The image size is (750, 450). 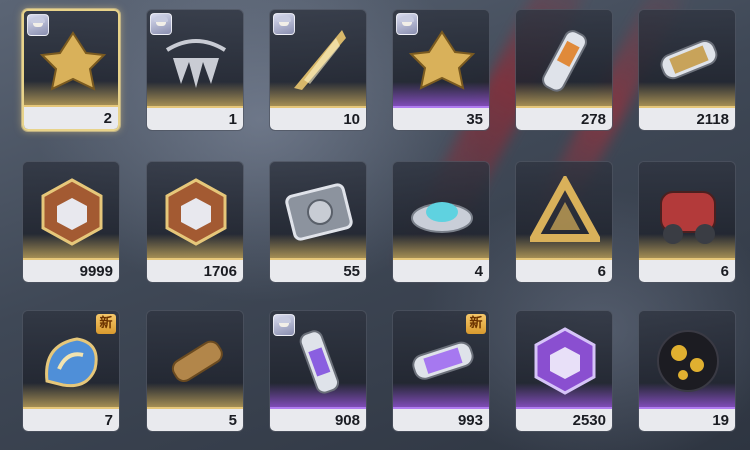 I want to click on orange-capsule-vial-icon, so click(x=565, y=60).